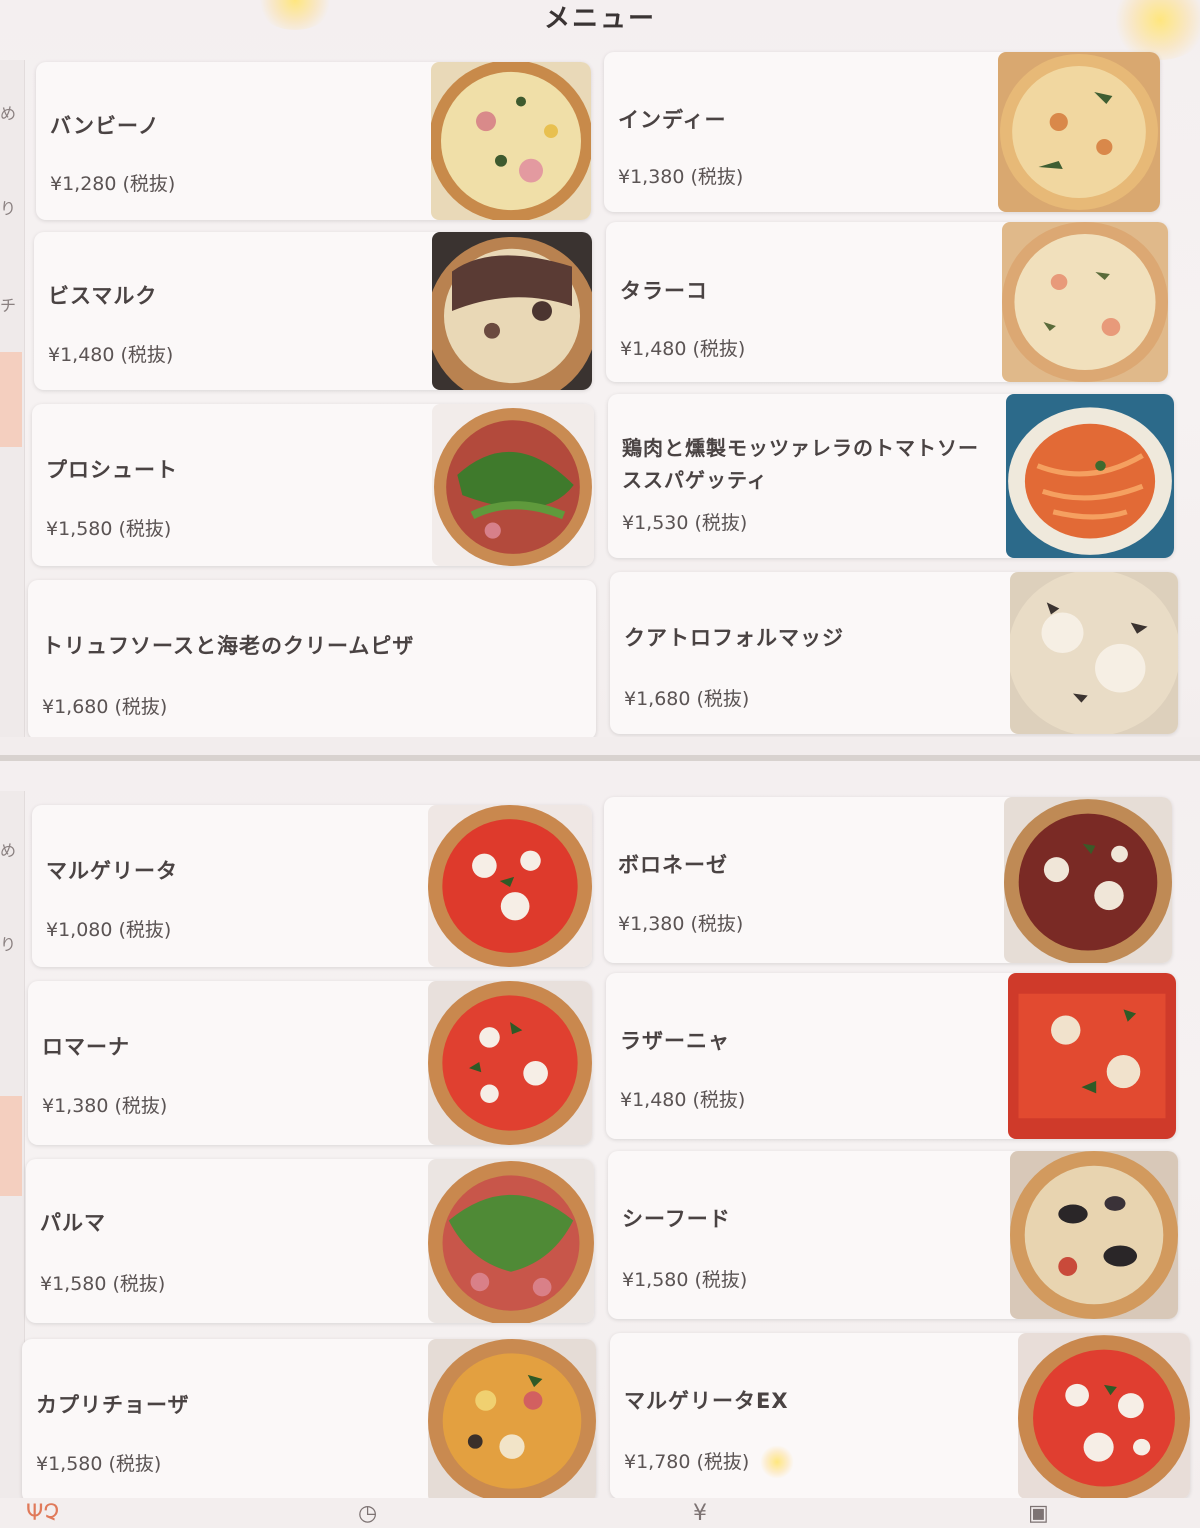 This screenshot has width=1200, height=1528. I want to click on history-icon: ◷, so click(367, 1513).